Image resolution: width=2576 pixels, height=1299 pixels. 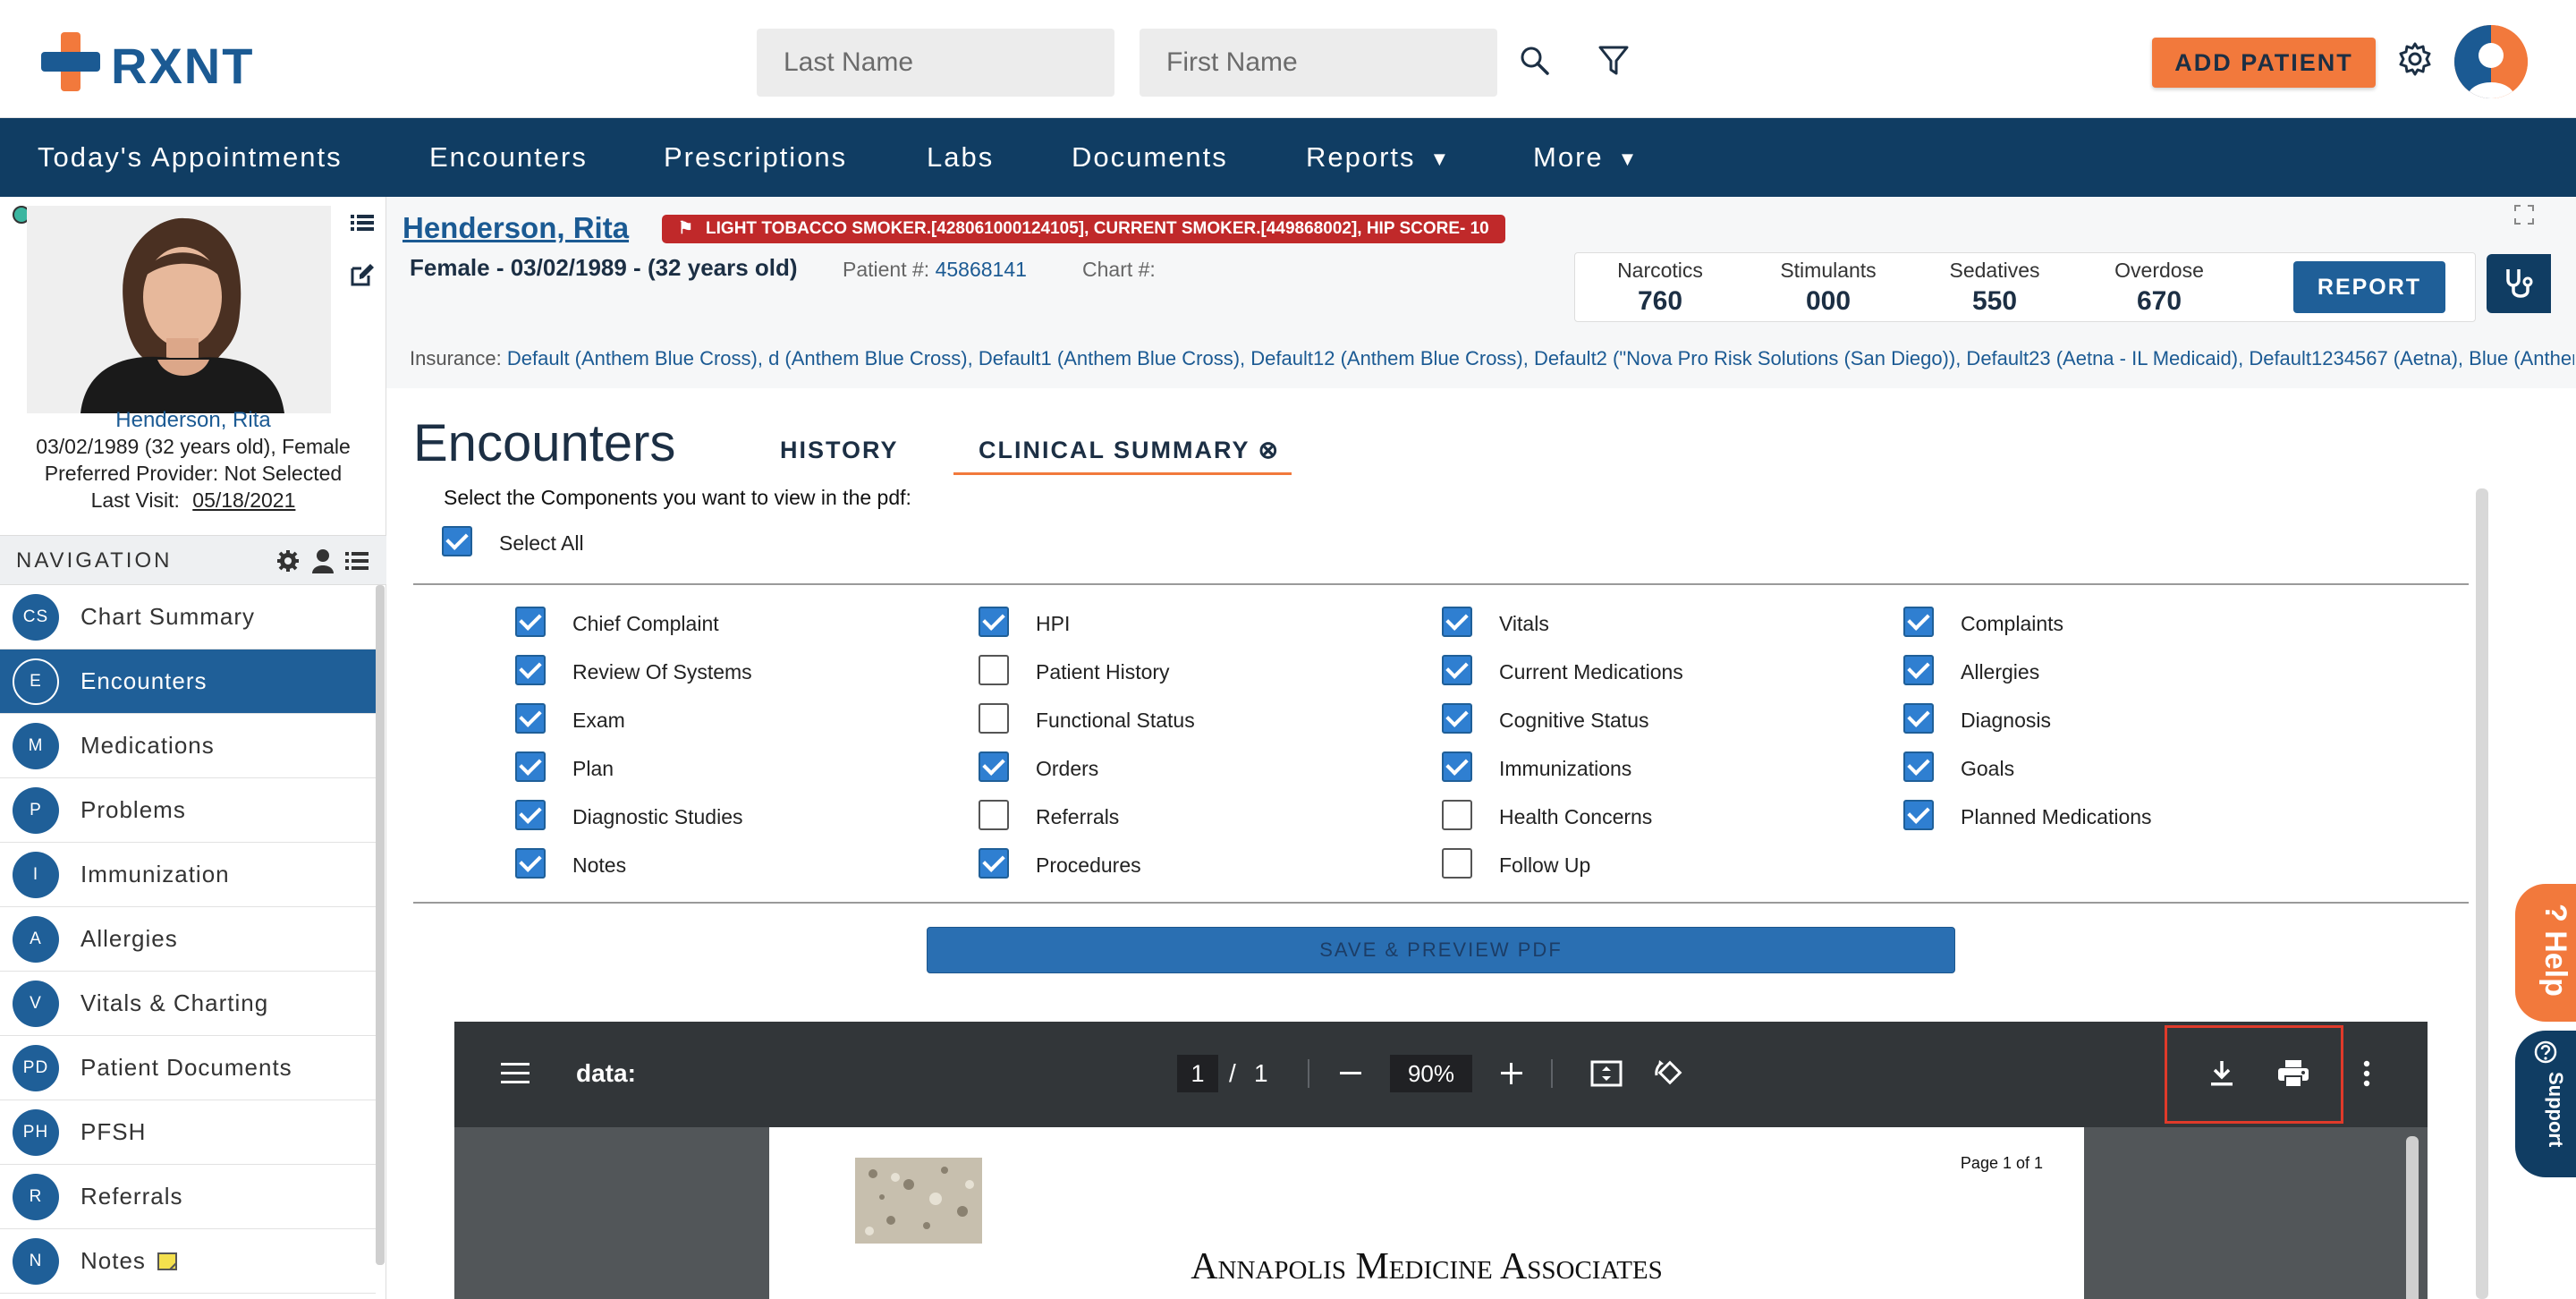 I want to click on sidebar-item-problems: P Problems, so click(x=188, y=810).